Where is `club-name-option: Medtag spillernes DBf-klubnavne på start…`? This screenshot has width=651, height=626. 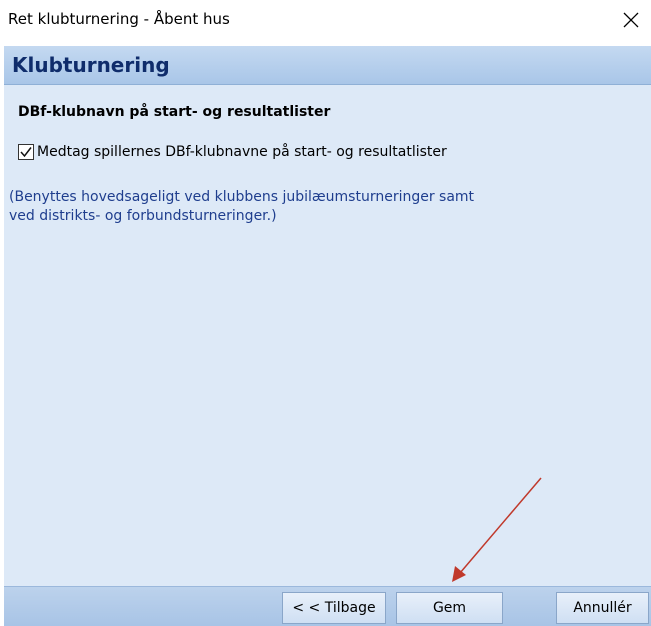
club-name-option: Medtag spillernes DBf-klubnavne på start… is located at coordinates (232, 152).